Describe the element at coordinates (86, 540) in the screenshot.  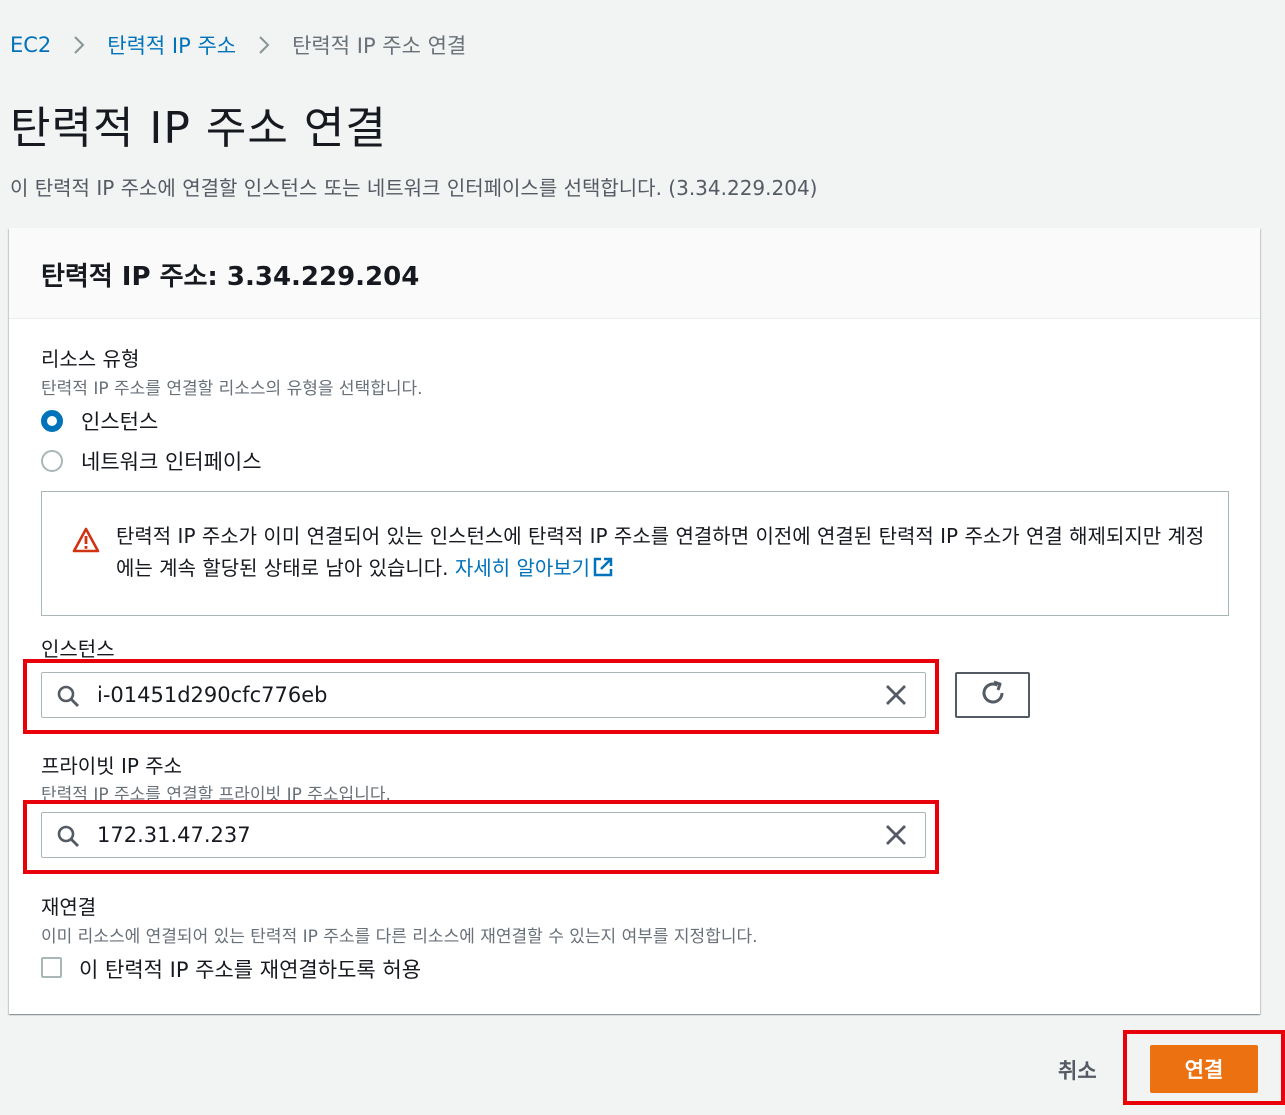
I see `warning-icon` at that location.